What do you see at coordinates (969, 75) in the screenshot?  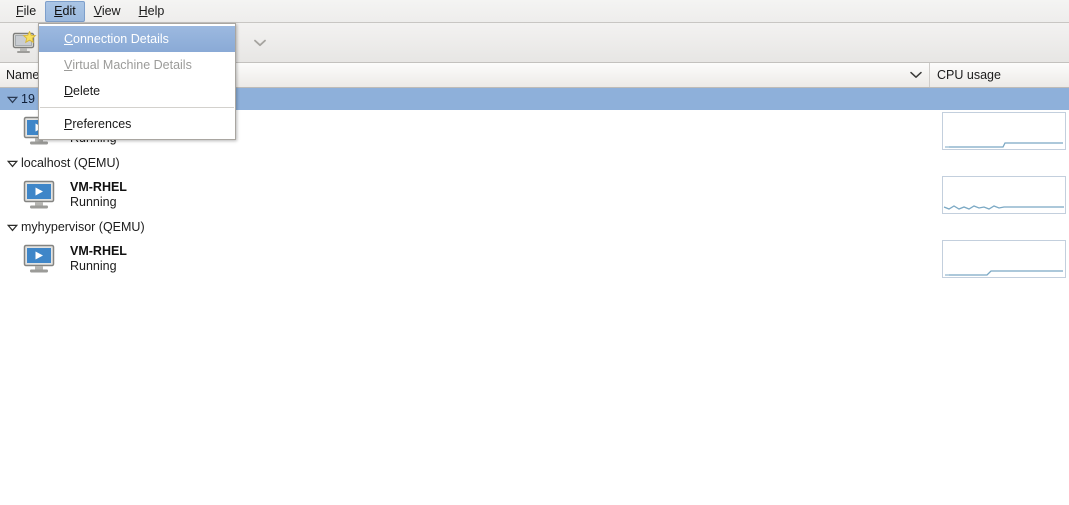 I see `column-header-cpu-usage-label: CPU usage` at bounding box center [969, 75].